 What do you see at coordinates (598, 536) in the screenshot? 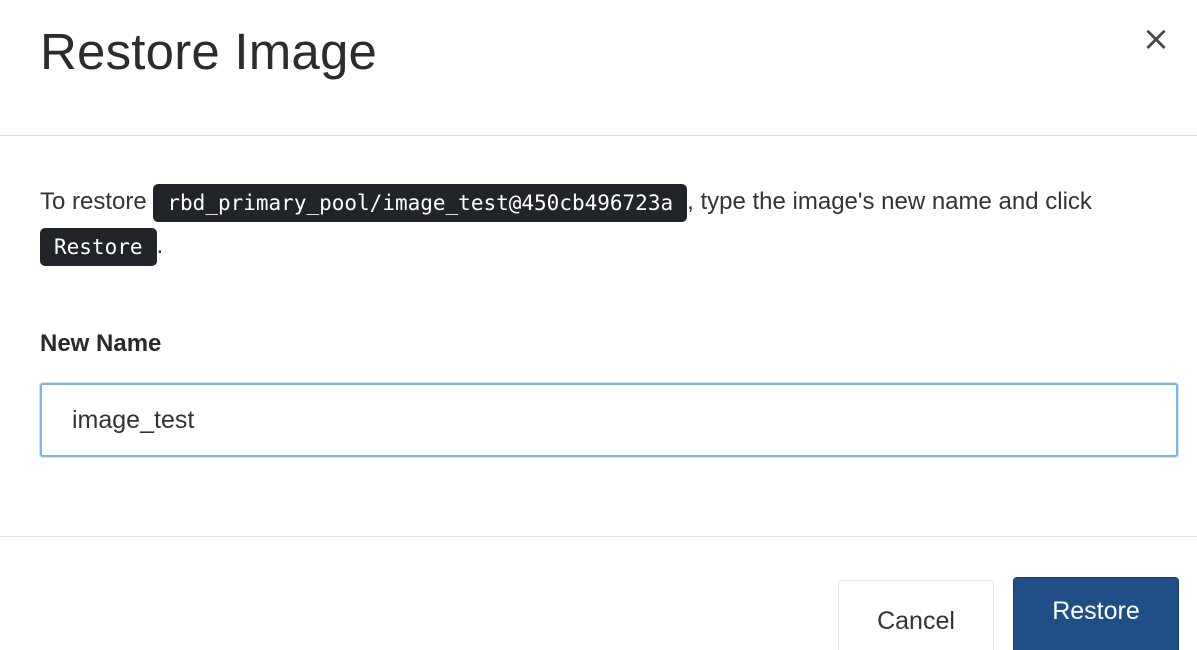
I see `footer-divider` at bounding box center [598, 536].